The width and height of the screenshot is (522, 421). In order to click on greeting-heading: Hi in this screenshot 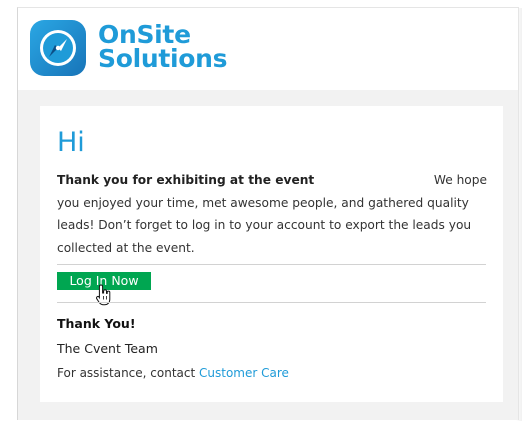, I will do `click(71, 142)`.